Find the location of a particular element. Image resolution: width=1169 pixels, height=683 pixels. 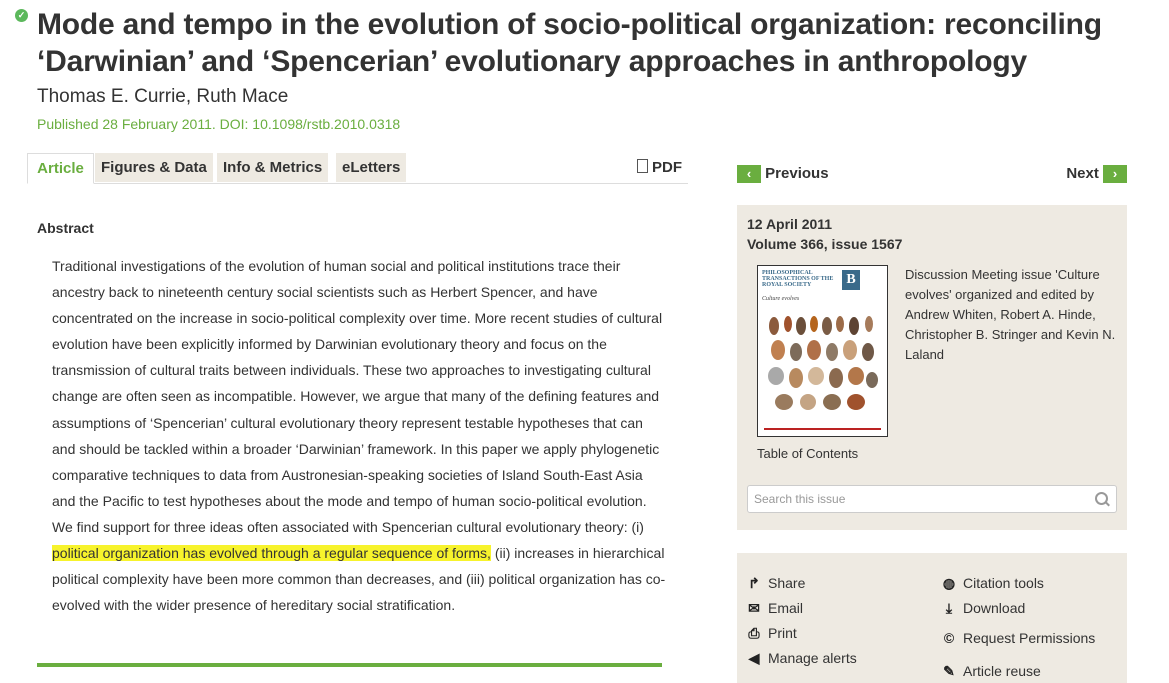

request-permissions-button: © Request Permissions is located at coordinates (1018, 638).